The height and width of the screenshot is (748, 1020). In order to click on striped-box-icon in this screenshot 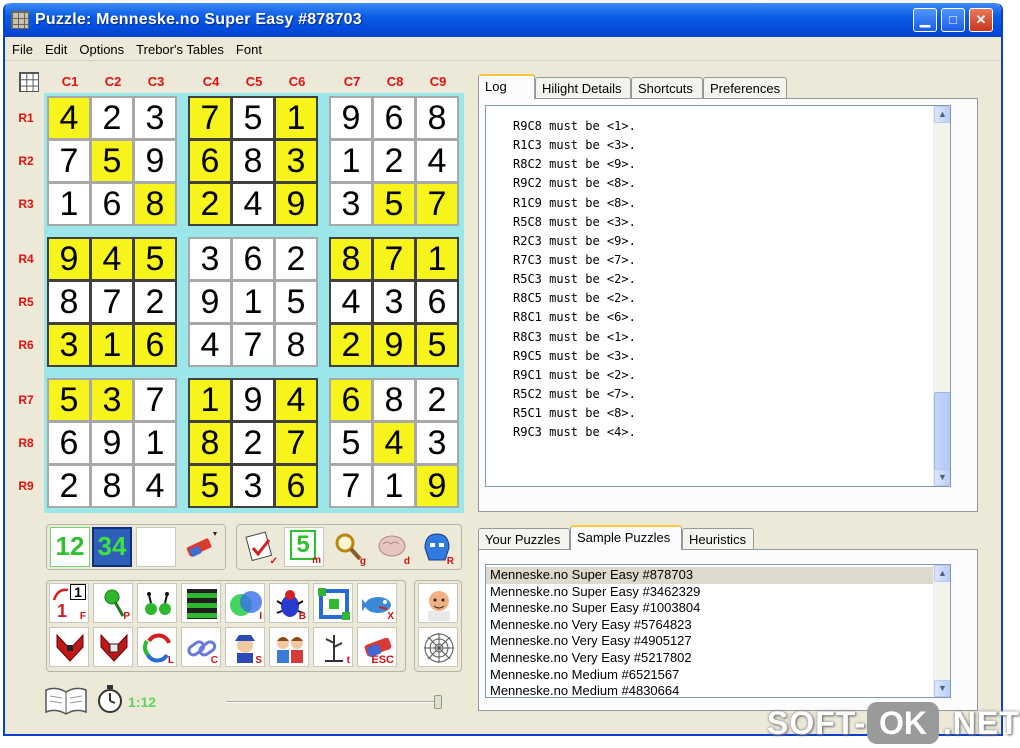, I will do `click(201, 603)`.